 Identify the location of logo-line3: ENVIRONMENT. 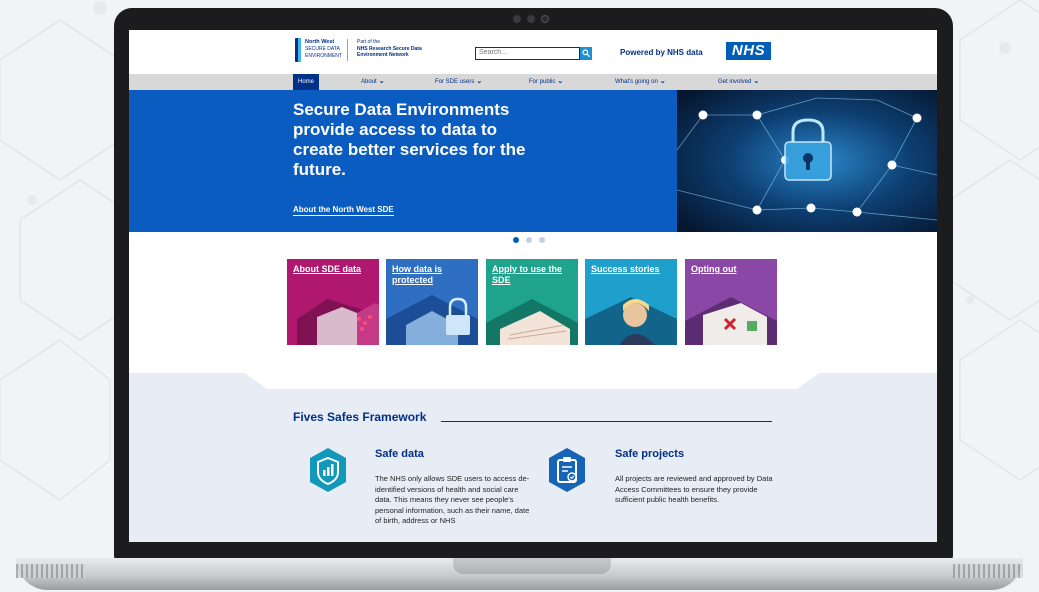
(323, 56).